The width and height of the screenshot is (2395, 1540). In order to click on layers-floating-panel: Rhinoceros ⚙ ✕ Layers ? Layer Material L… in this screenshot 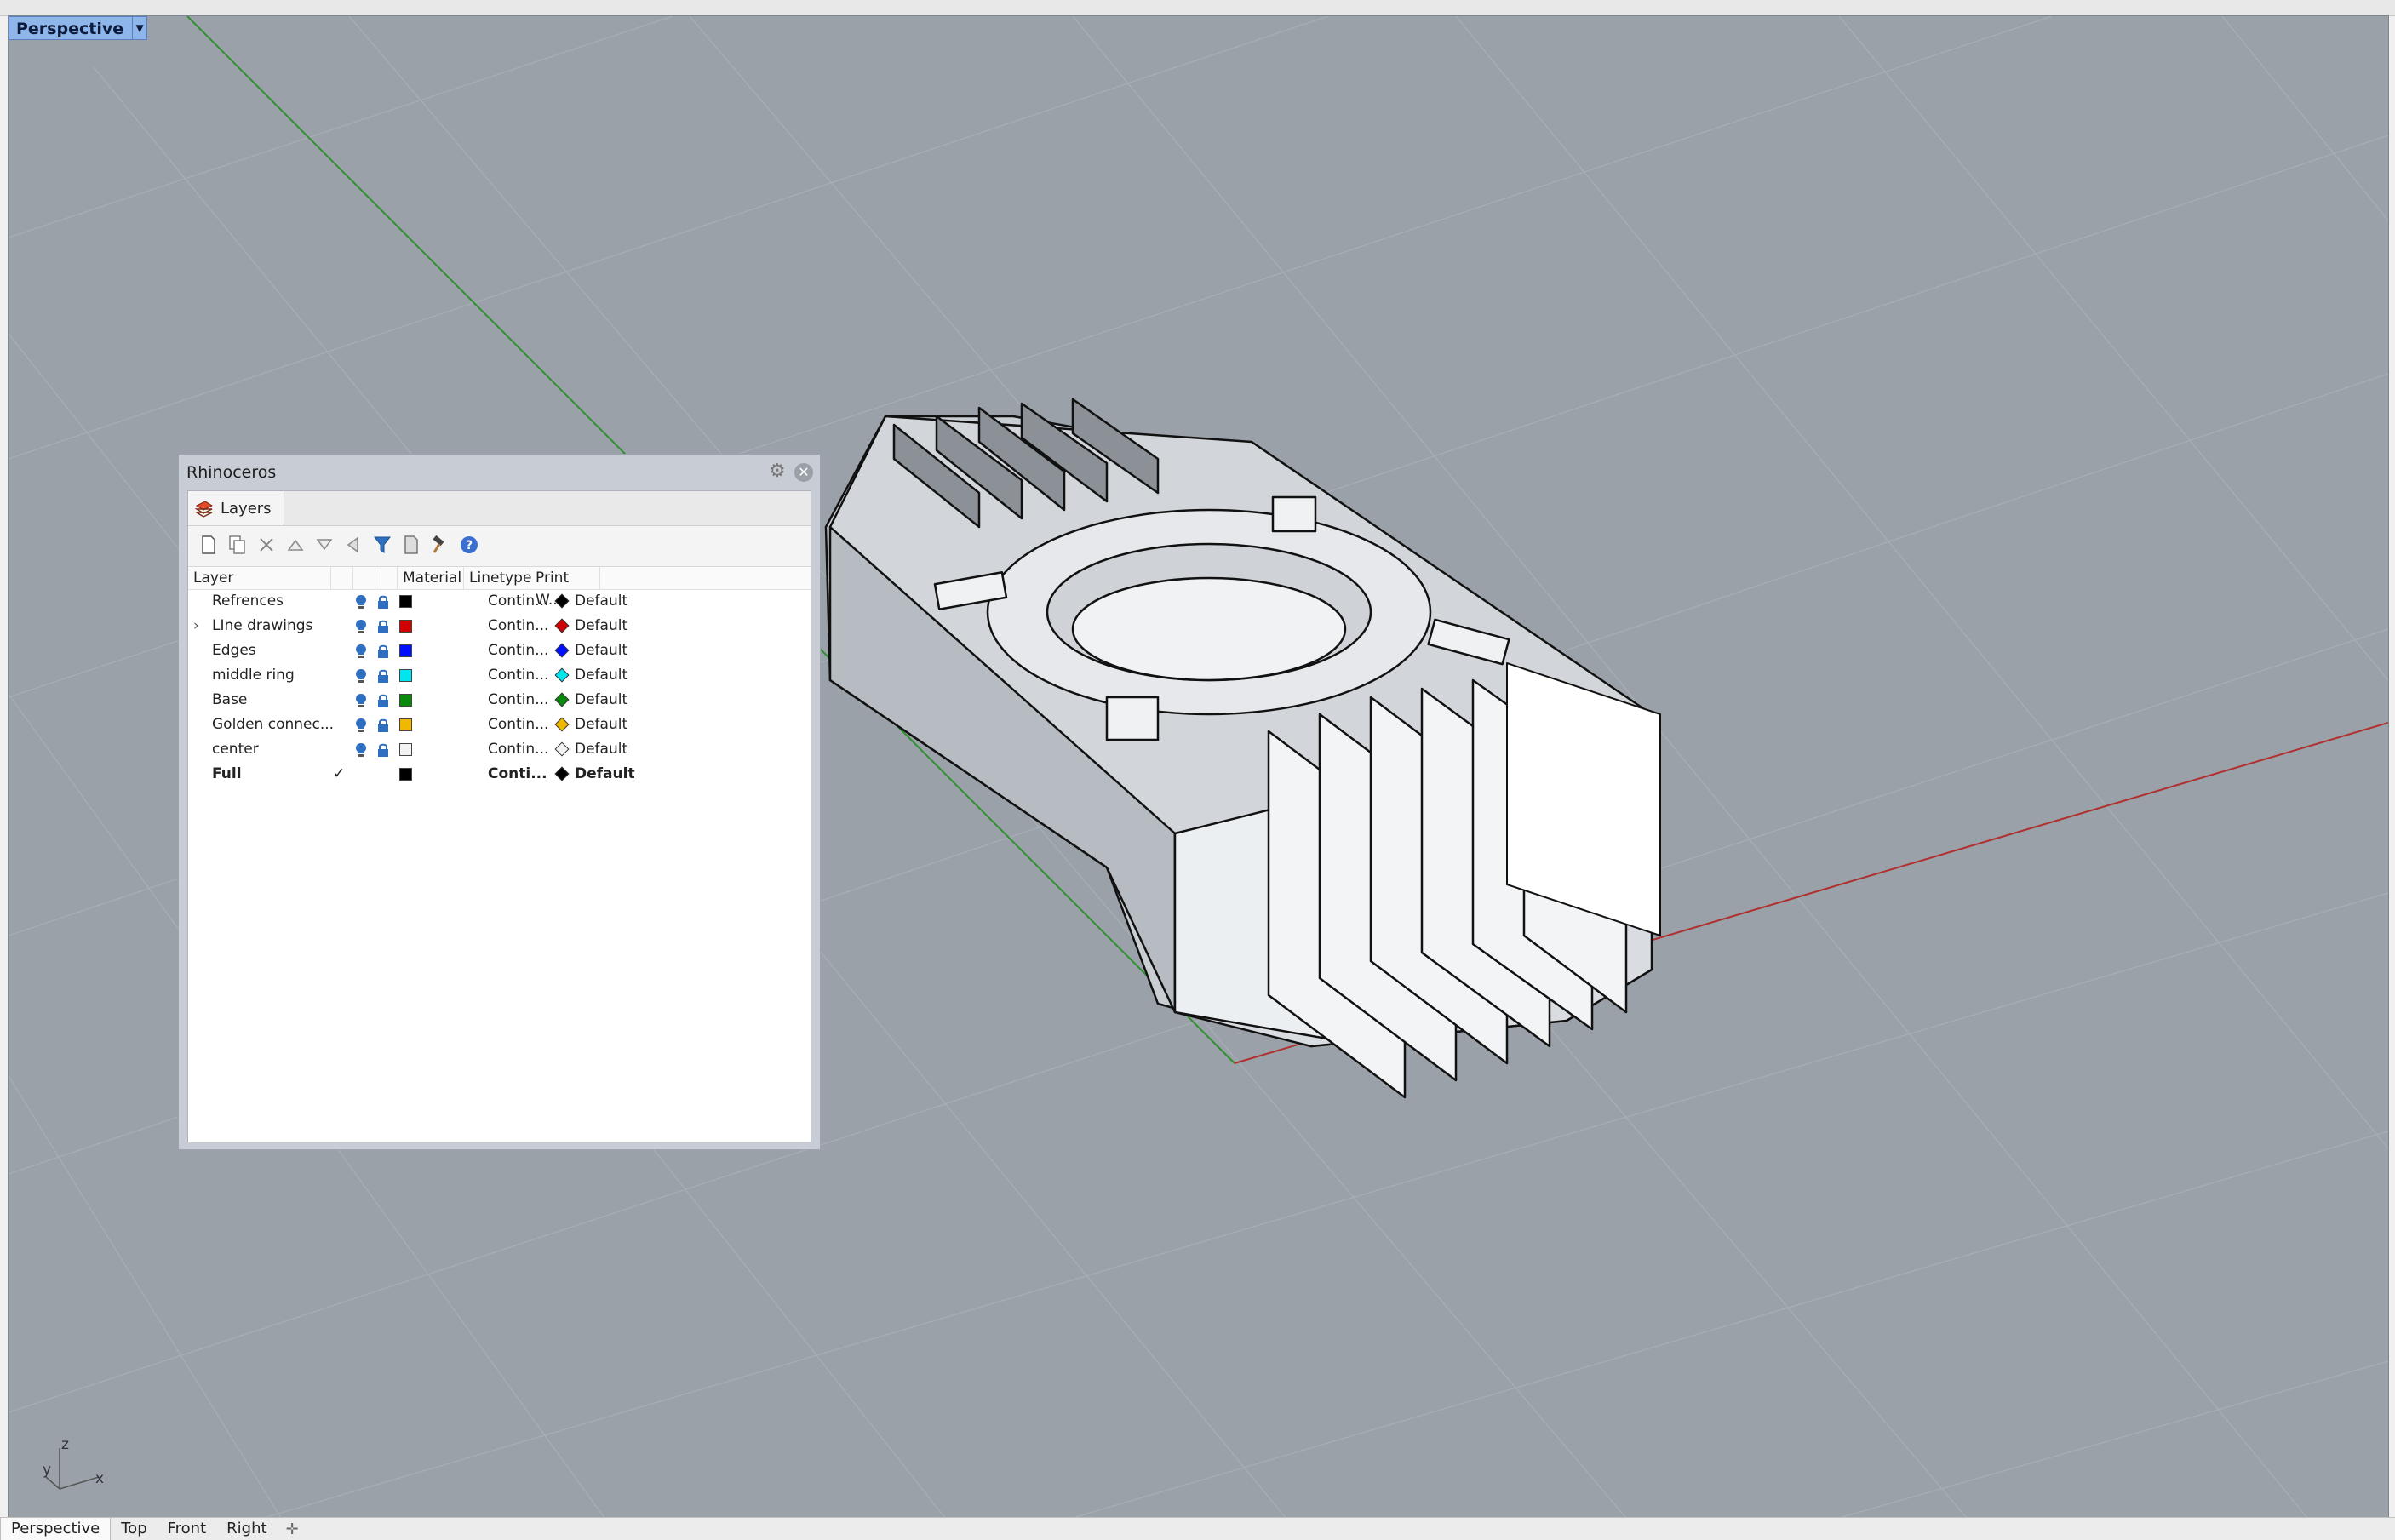, I will do `click(499, 802)`.